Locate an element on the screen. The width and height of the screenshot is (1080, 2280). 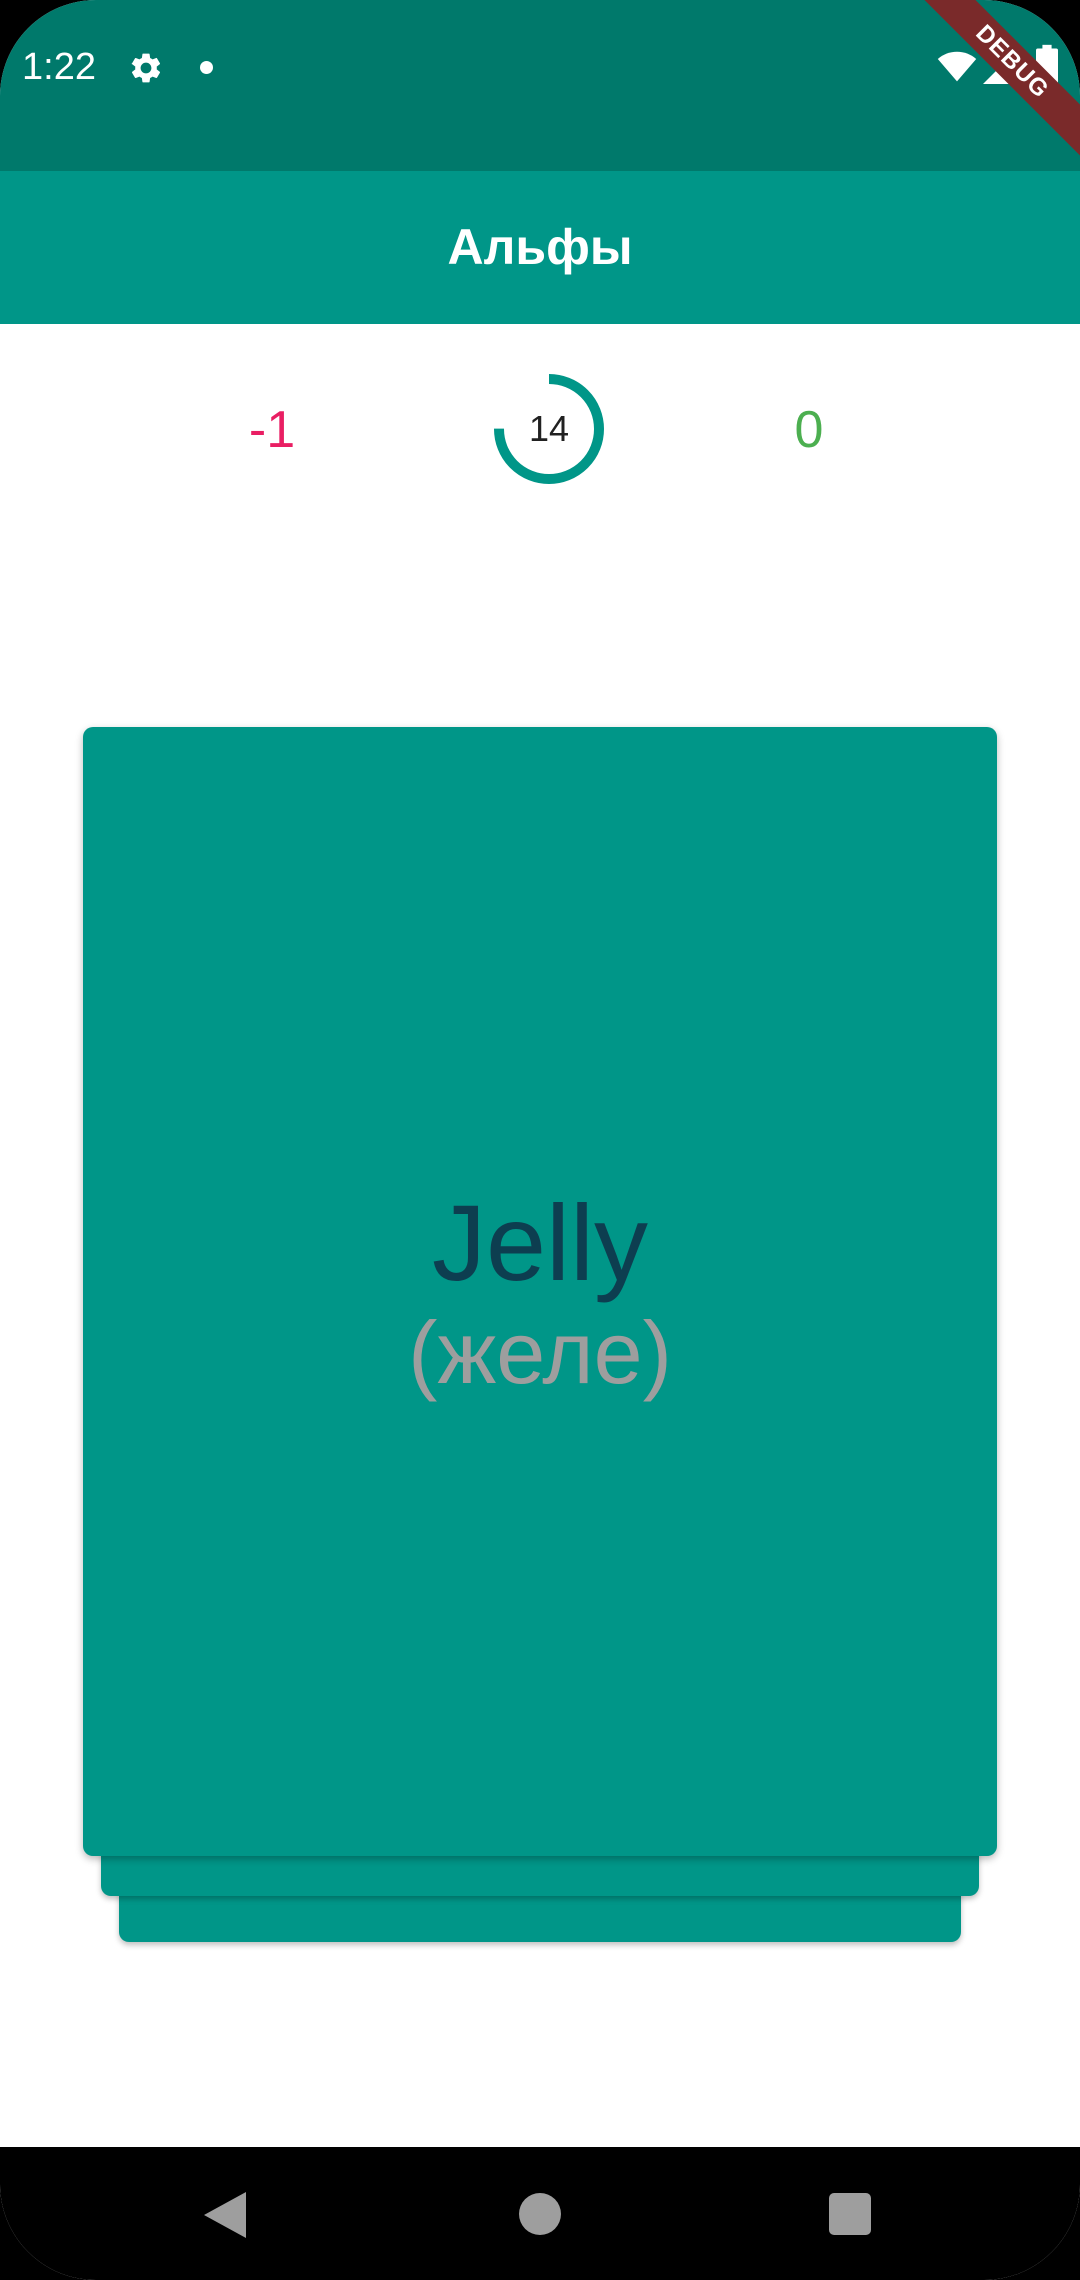
debug-banner: DEBUG is located at coordinates (995, 85).